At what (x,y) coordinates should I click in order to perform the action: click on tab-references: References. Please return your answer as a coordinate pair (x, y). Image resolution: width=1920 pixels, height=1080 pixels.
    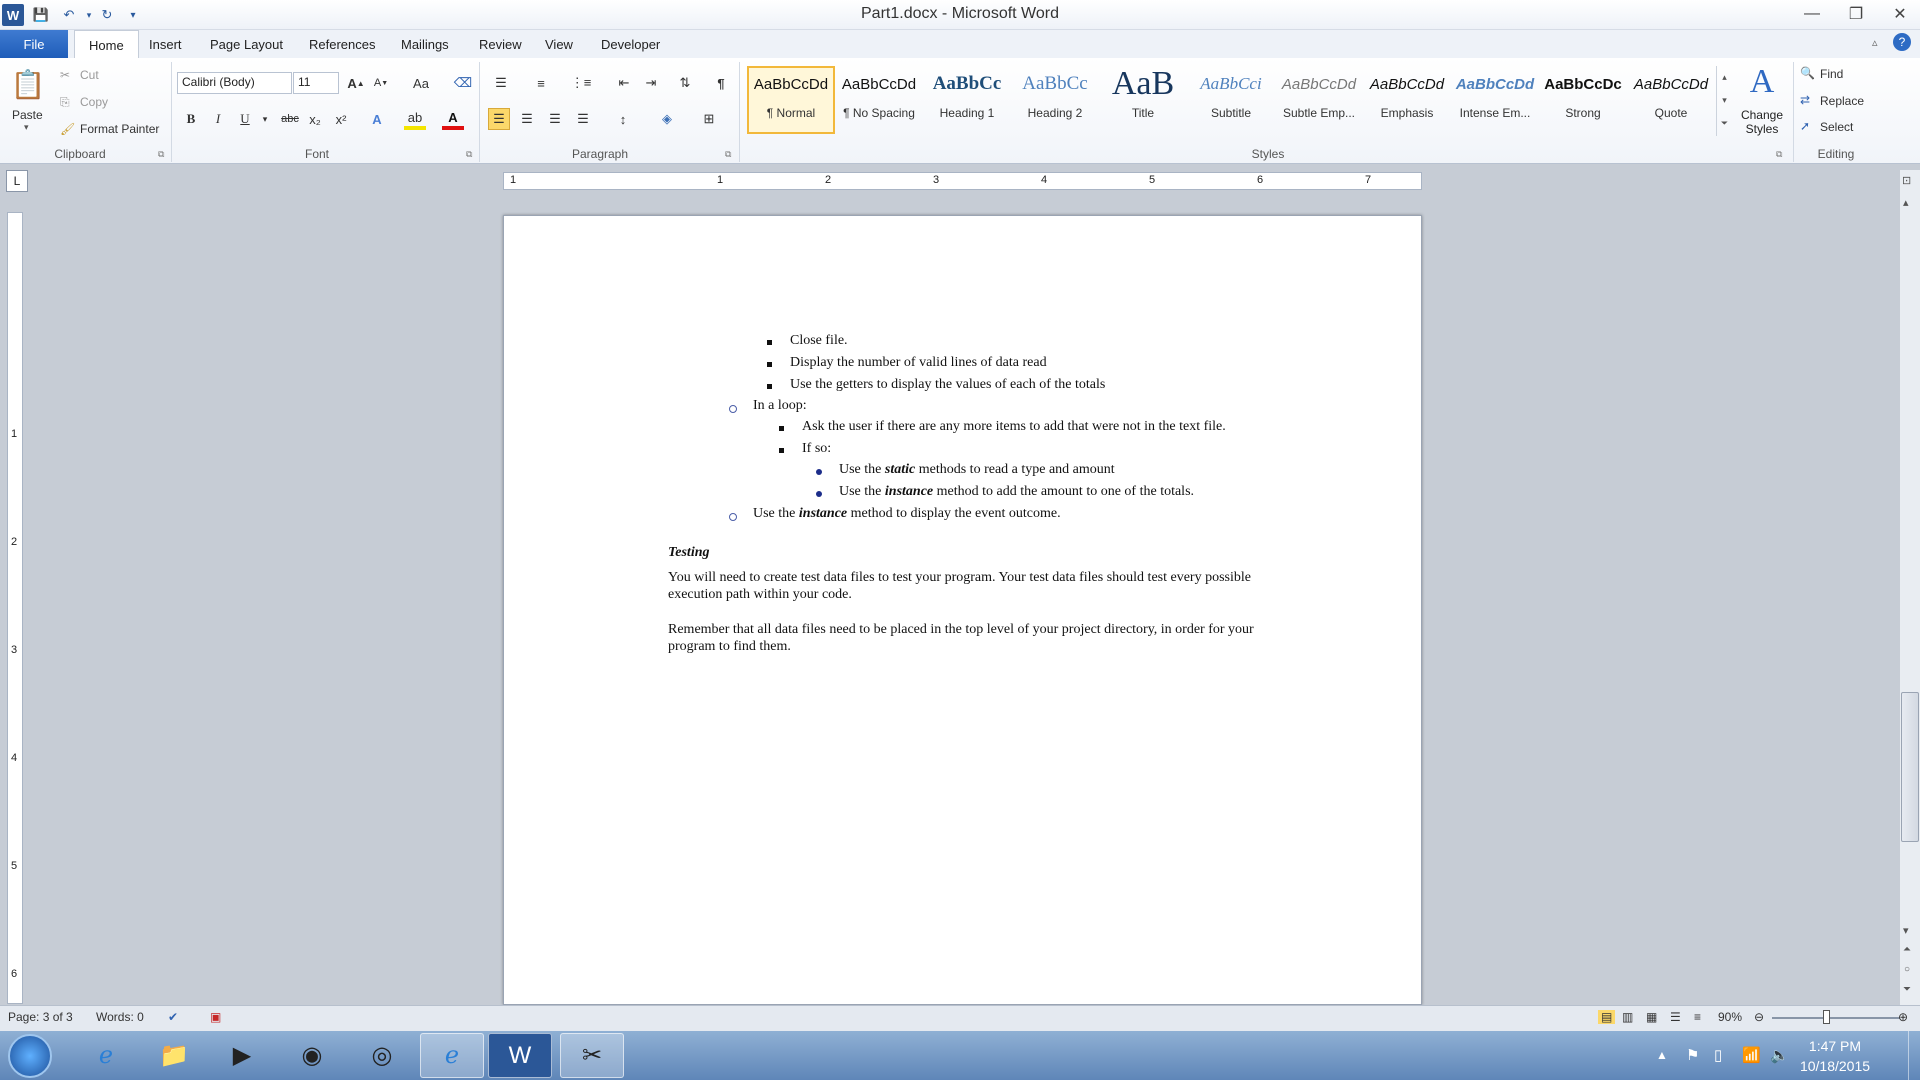
    Looking at the image, I should click on (342, 44).